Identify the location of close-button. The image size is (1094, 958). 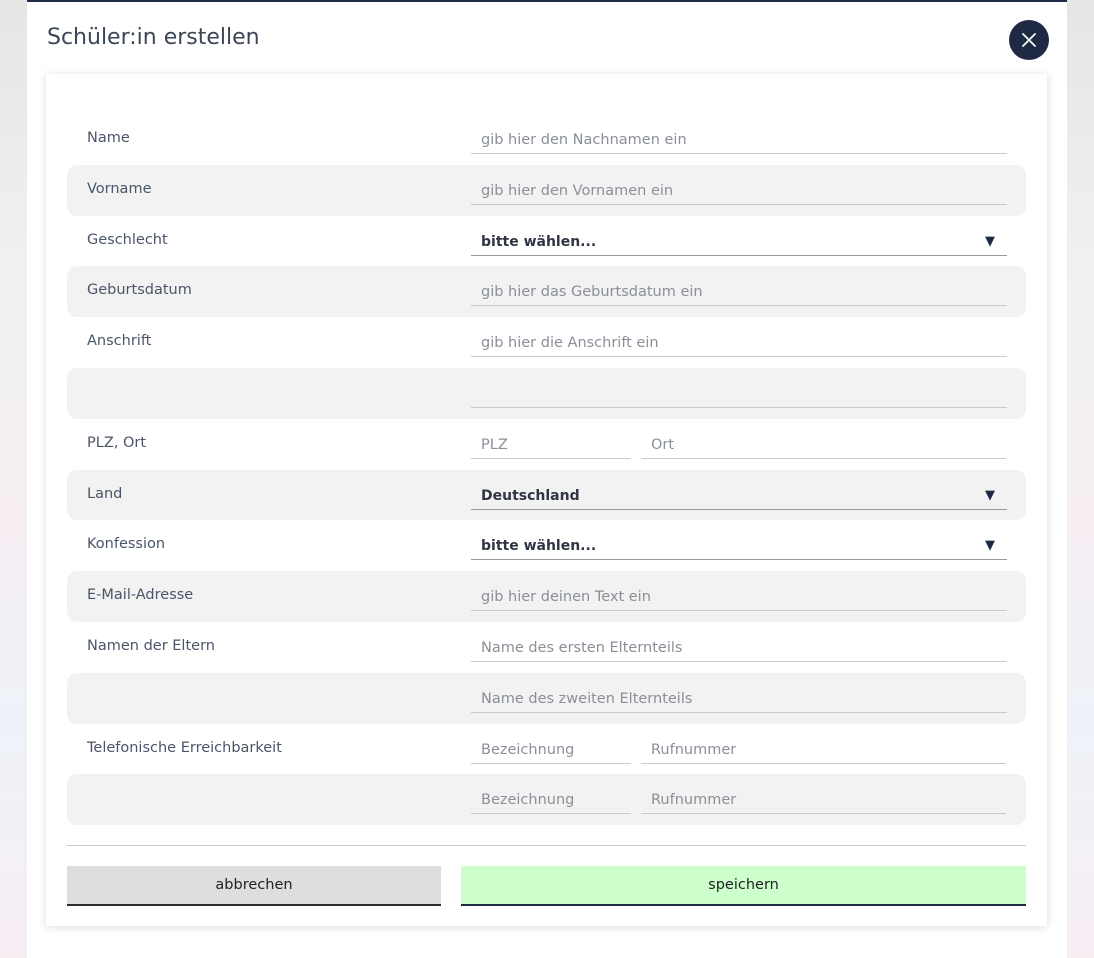
(1029, 40).